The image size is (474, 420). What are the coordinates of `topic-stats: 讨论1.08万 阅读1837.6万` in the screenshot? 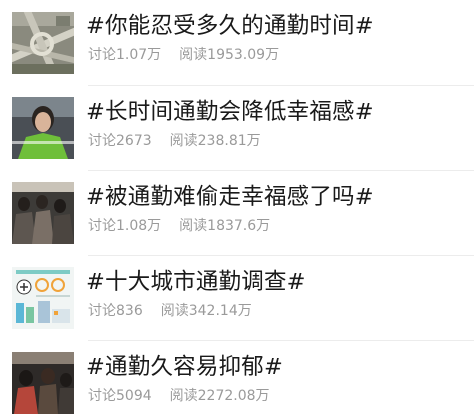 It's located at (179, 226).